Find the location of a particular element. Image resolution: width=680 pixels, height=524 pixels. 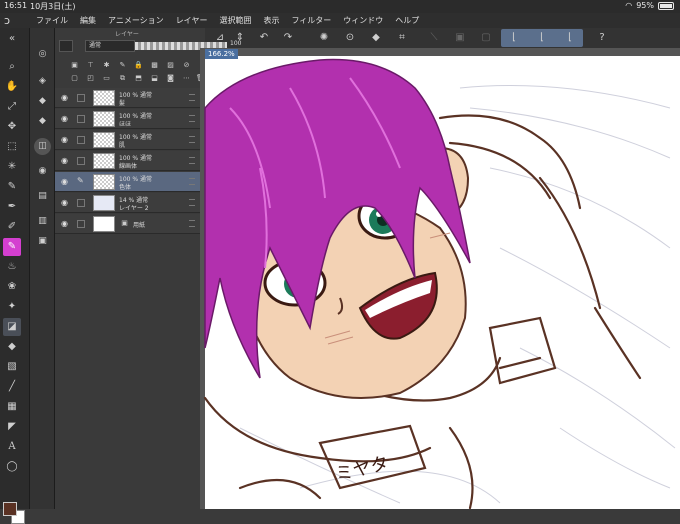

brush-icon: ✎ is located at coordinates (12, 247).